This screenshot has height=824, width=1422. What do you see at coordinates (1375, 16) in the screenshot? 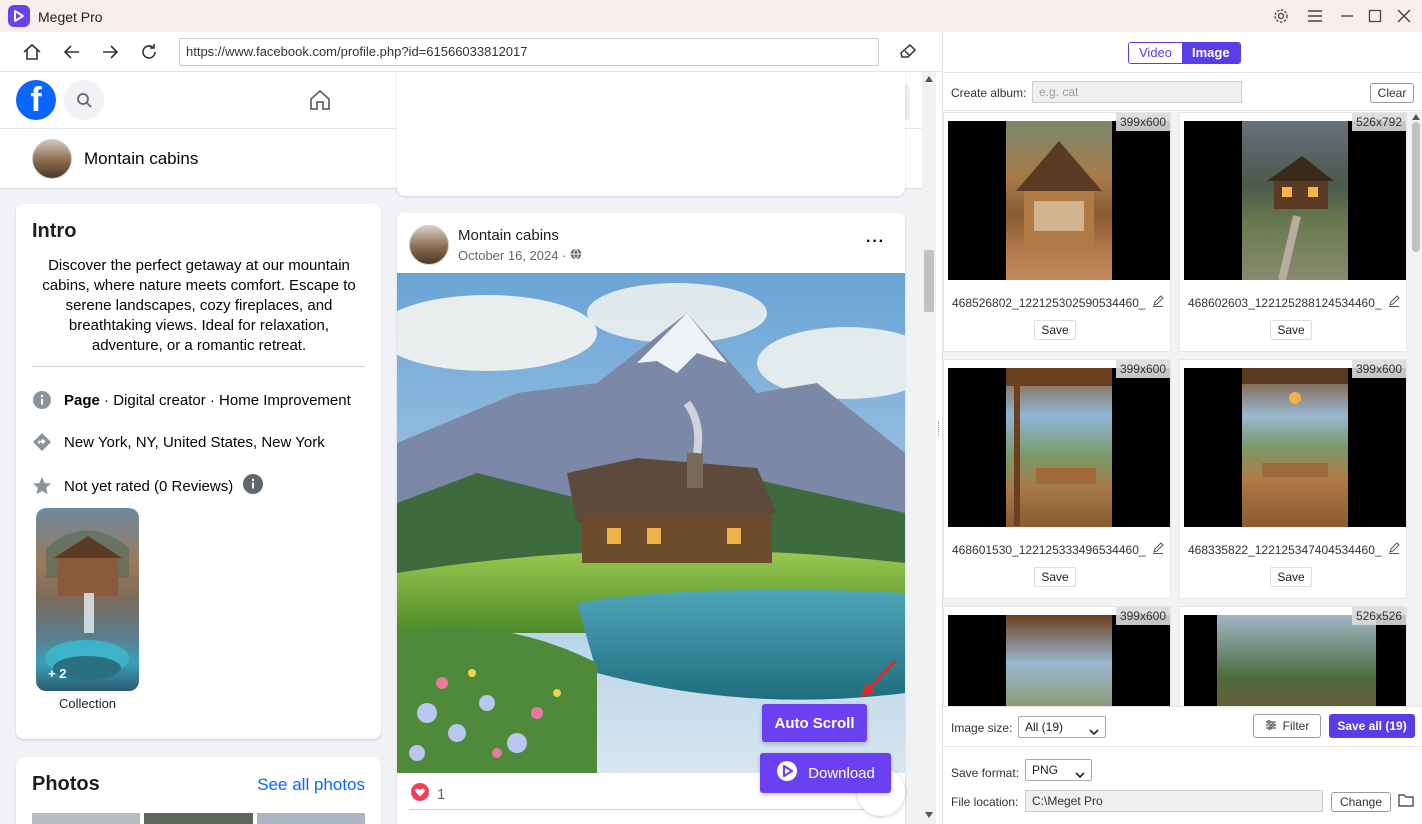
I see `maximize-icon` at bounding box center [1375, 16].